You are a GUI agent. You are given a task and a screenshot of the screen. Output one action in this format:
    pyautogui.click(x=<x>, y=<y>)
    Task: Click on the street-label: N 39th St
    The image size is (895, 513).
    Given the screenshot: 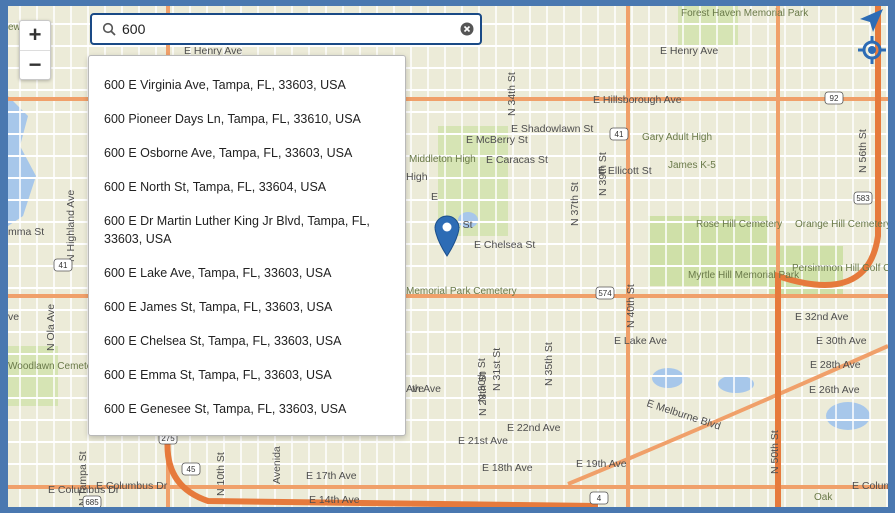 What is the action you would take?
    pyautogui.click(x=603, y=174)
    